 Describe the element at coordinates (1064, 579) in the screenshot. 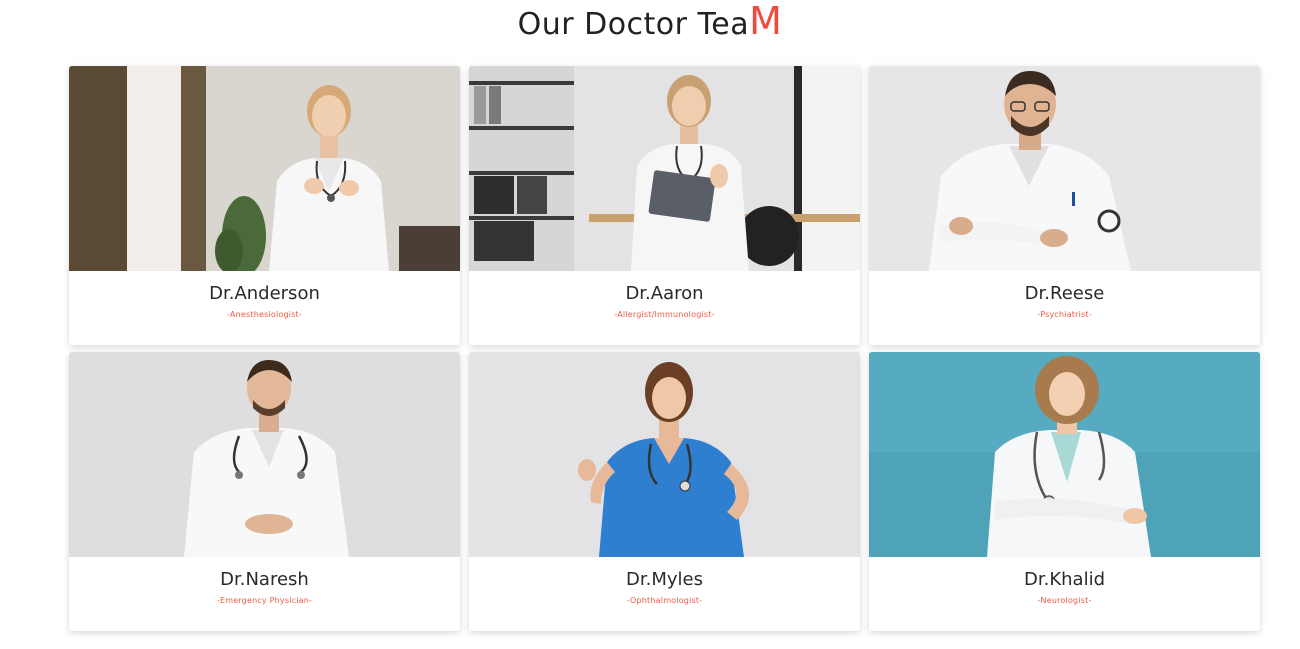

I see `doctor-name: Dr.Khalid` at that location.